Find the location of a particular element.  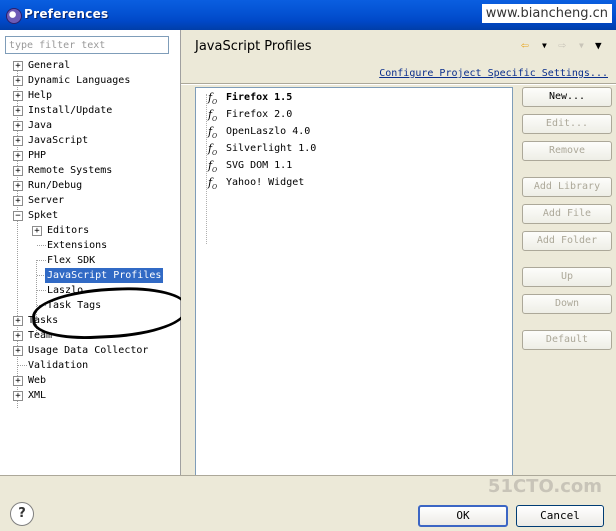

add-folder-button: Add Folder is located at coordinates (567, 241).